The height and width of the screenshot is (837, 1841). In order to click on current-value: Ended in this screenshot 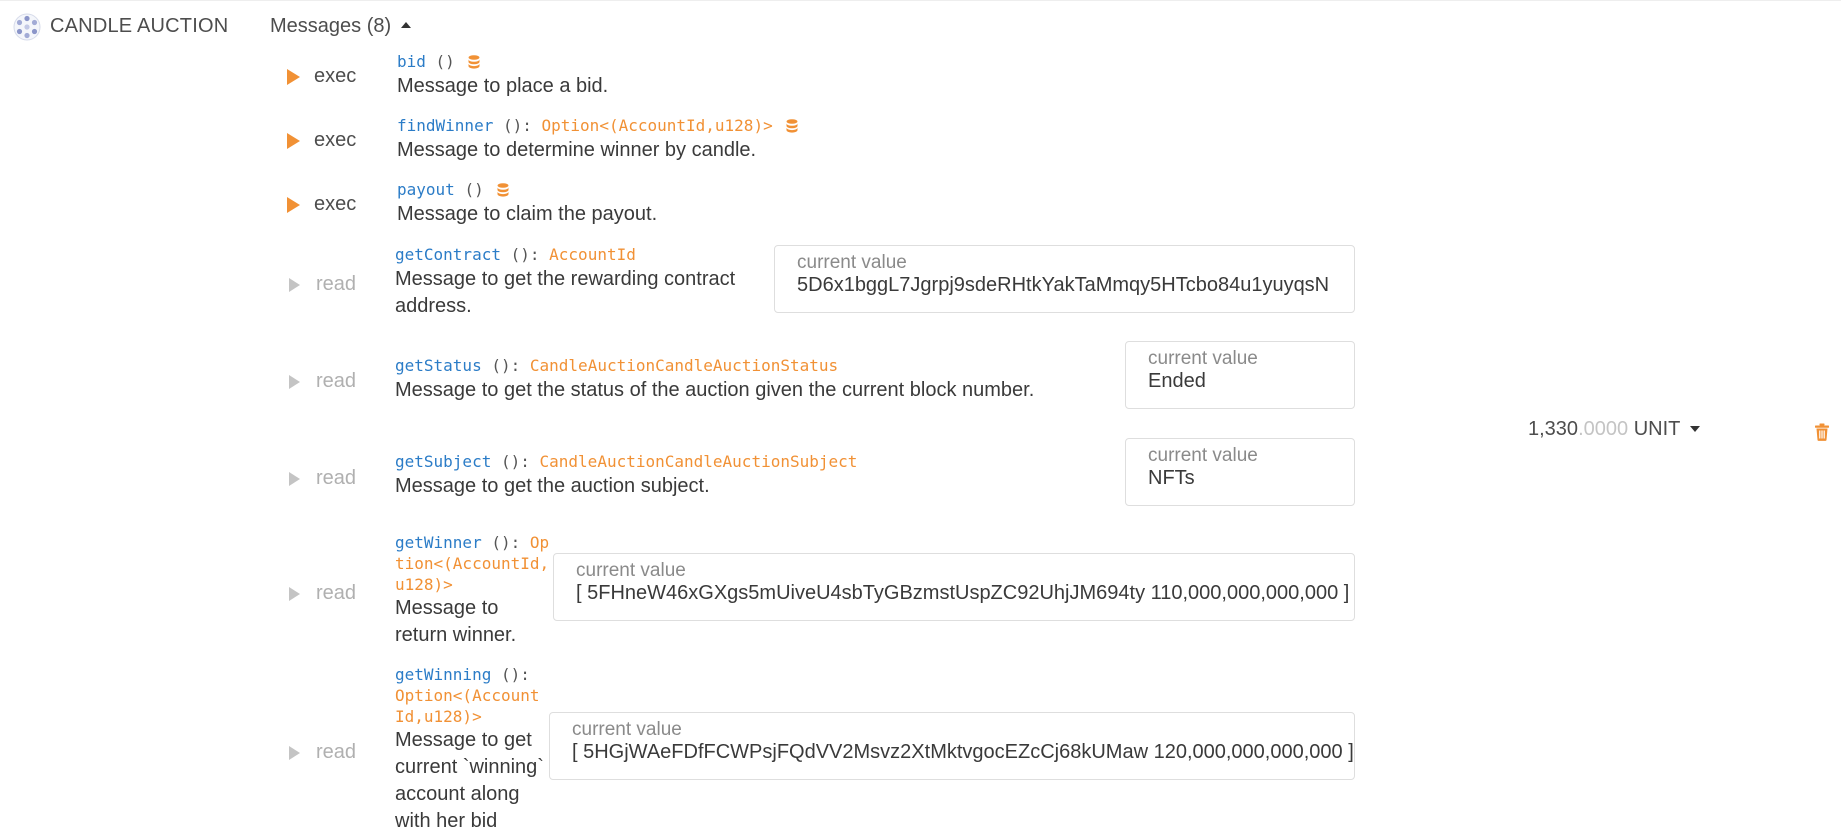, I will do `click(1177, 381)`.